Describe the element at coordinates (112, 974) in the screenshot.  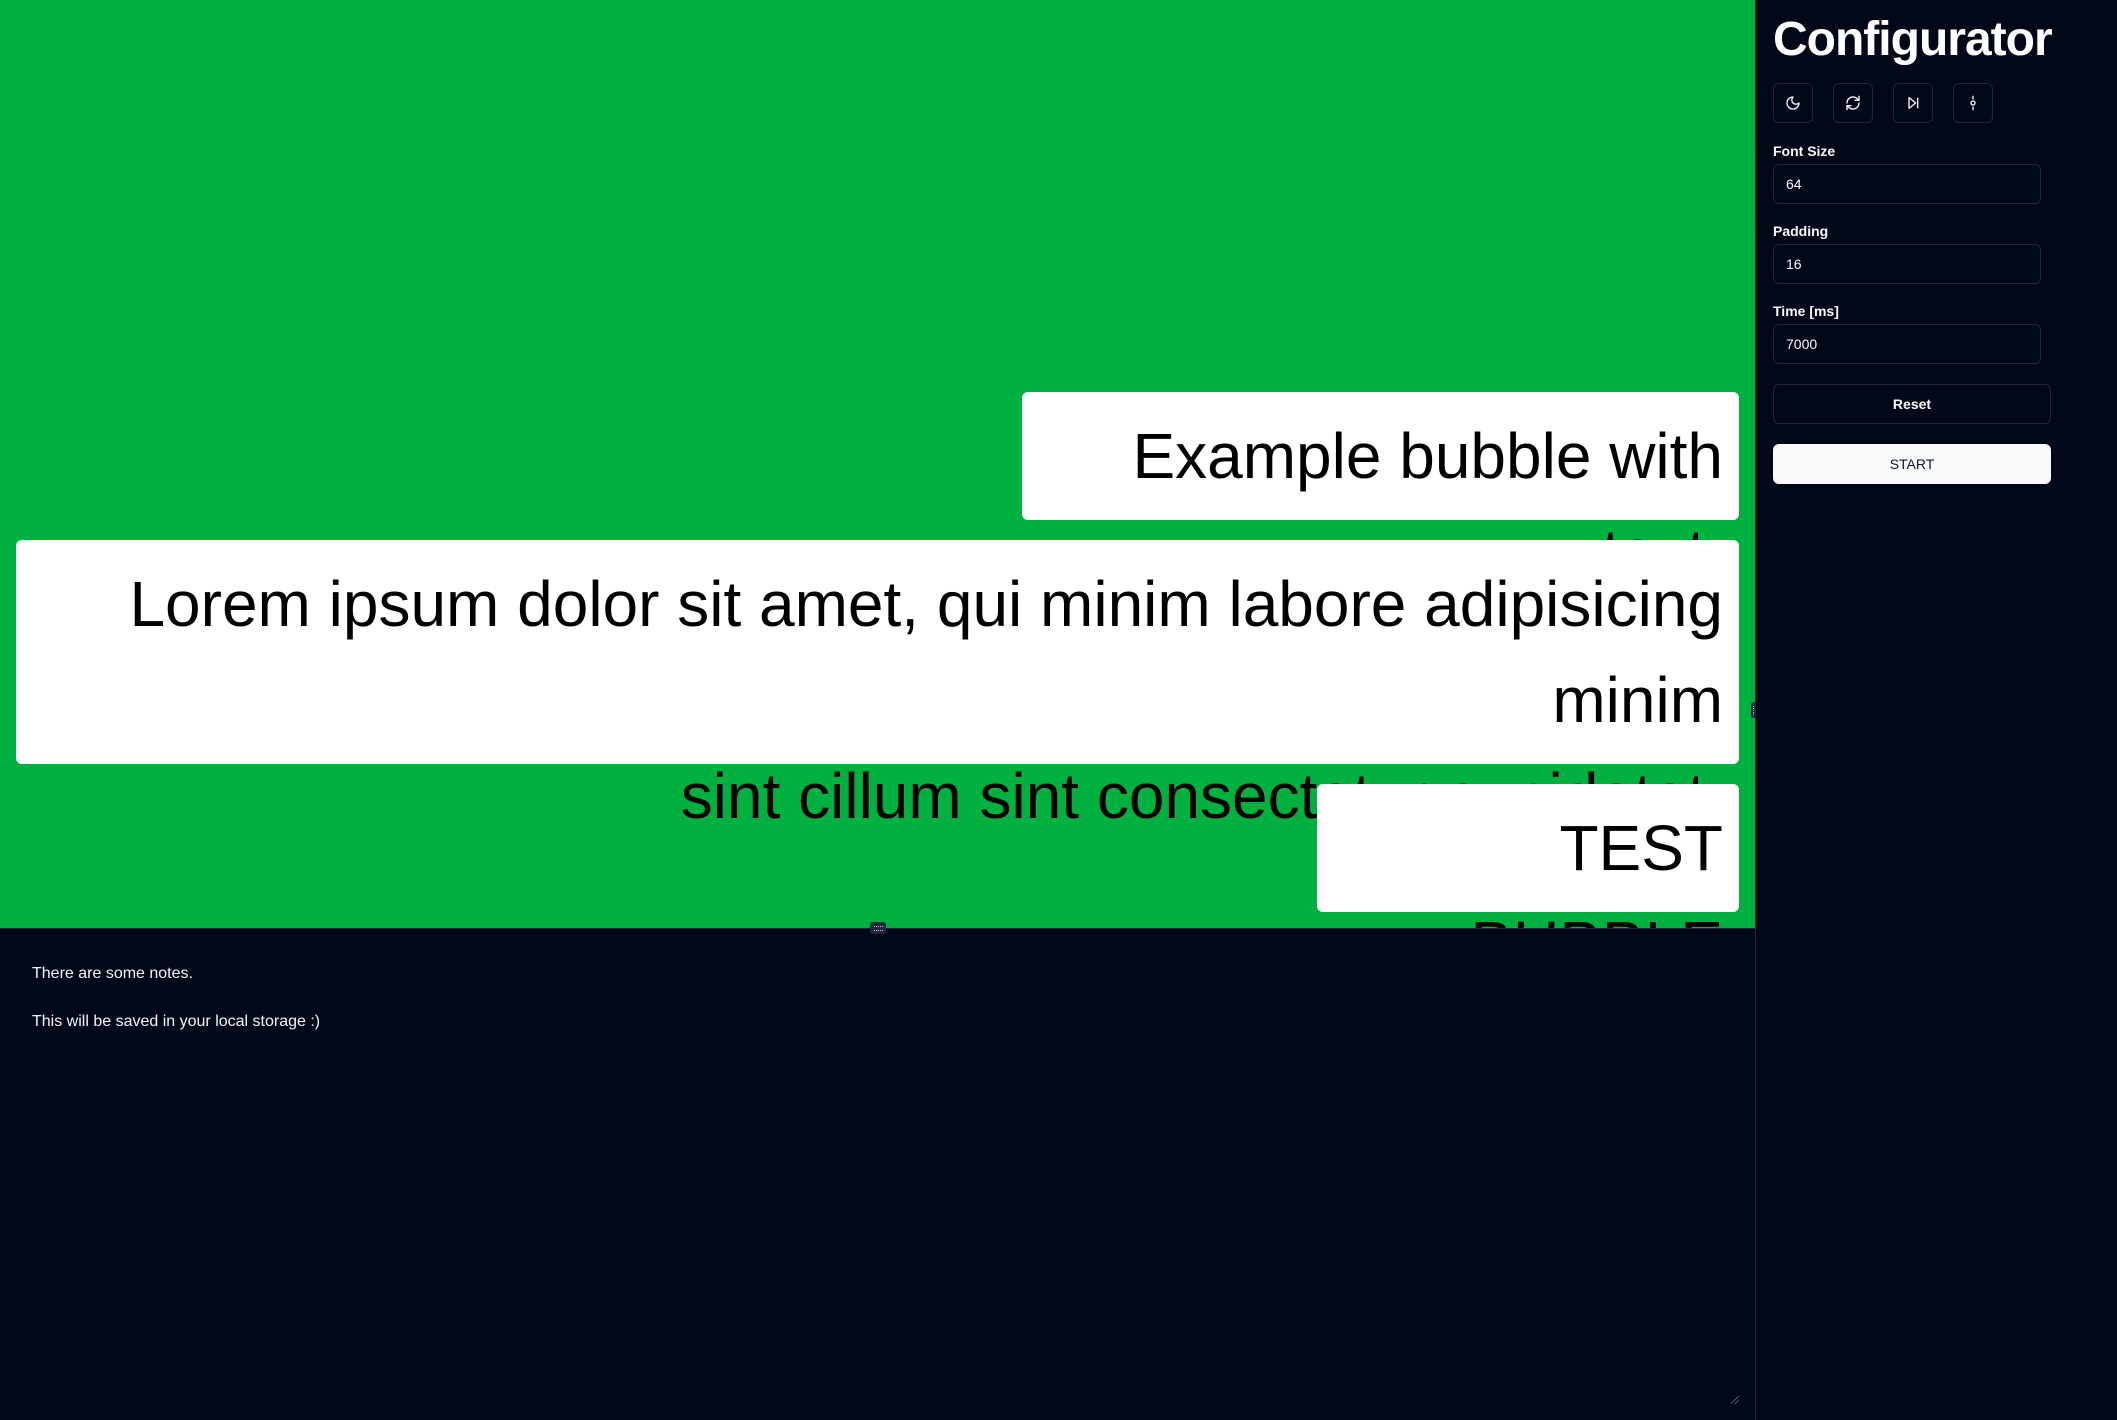
I see `notes-line: There are some notes.` at that location.